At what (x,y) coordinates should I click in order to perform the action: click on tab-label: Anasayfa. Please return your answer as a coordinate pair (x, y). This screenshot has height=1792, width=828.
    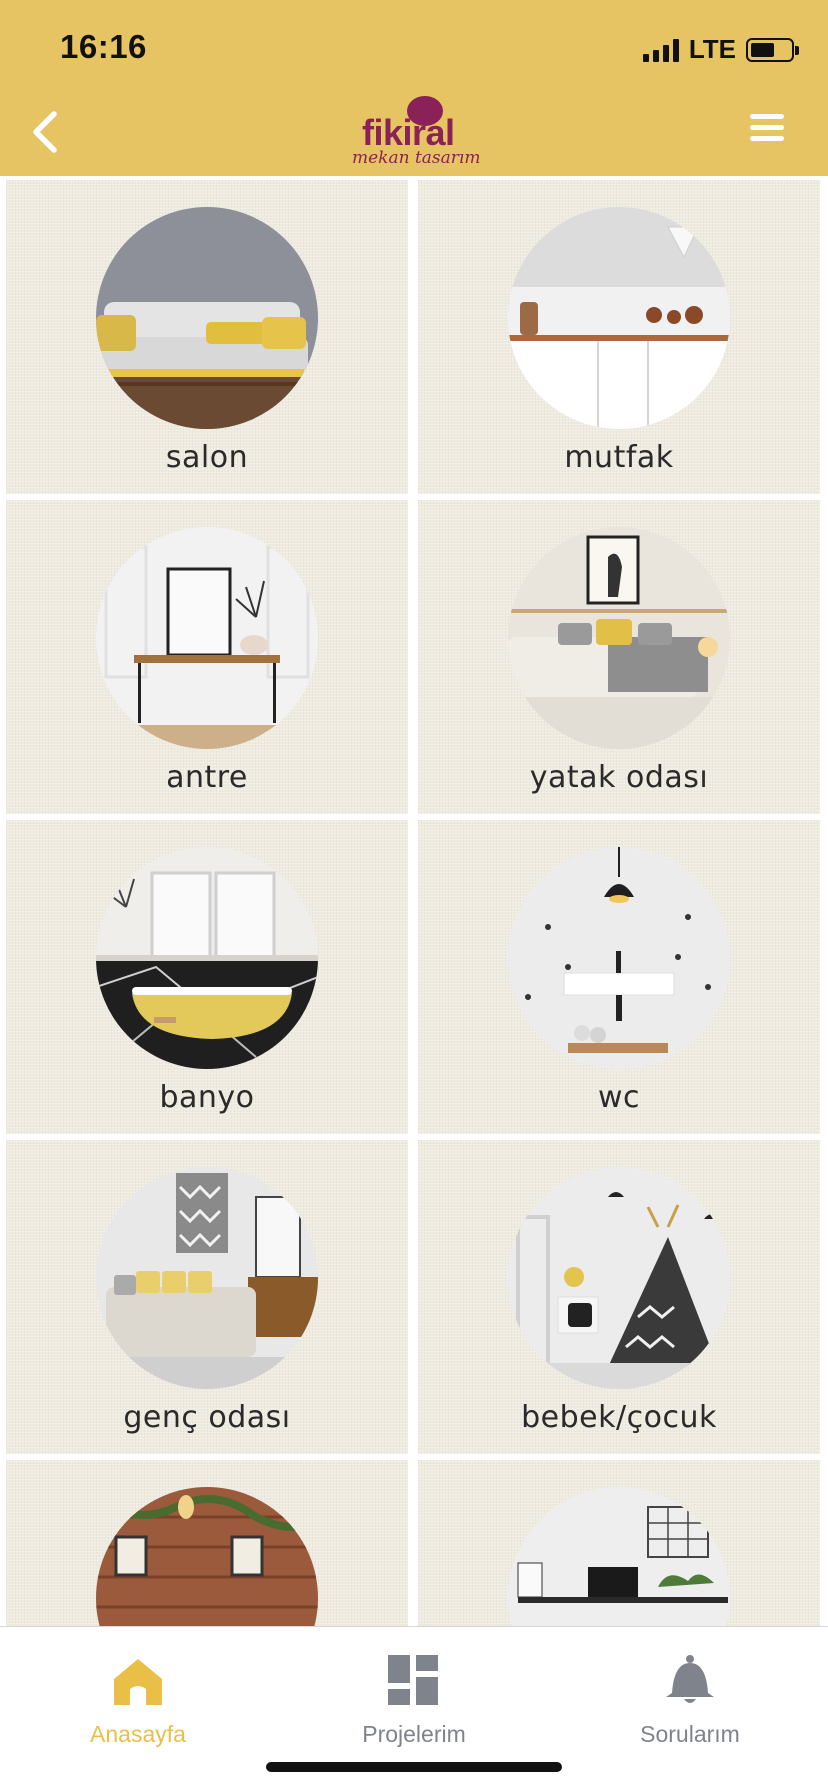
    Looking at the image, I should click on (138, 1734).